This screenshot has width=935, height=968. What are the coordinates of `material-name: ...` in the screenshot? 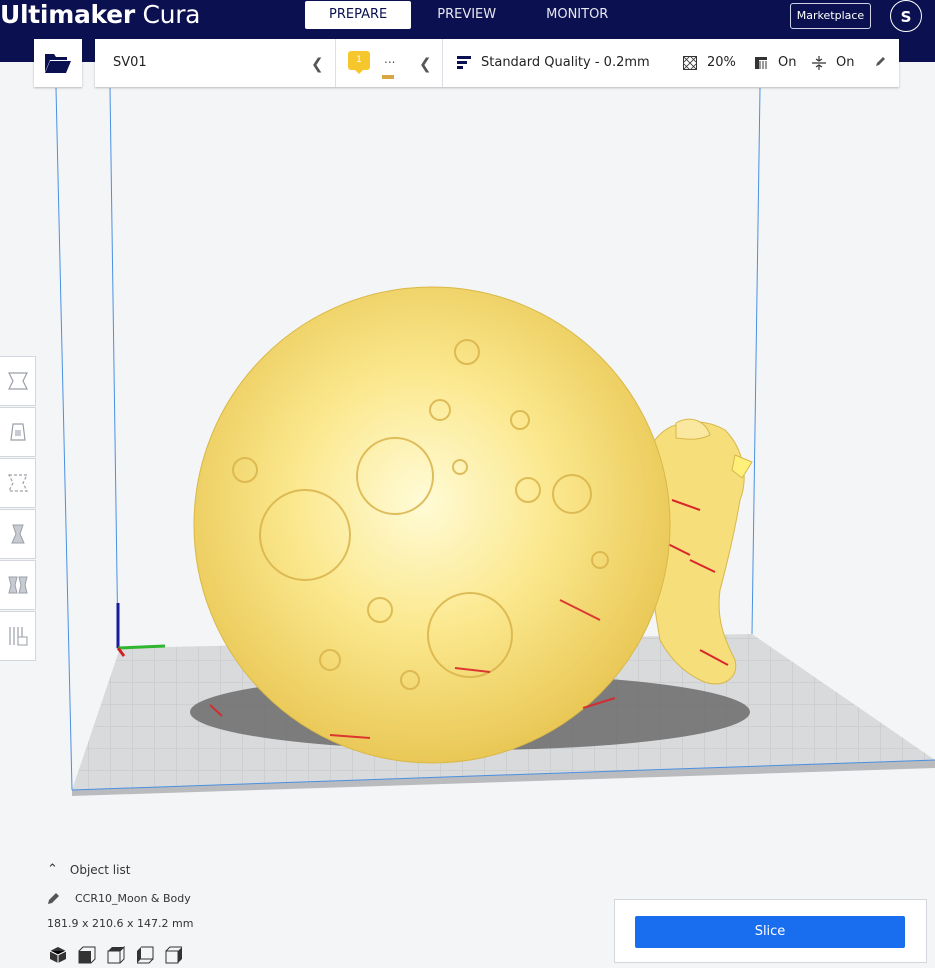 It's located at (390, 59).